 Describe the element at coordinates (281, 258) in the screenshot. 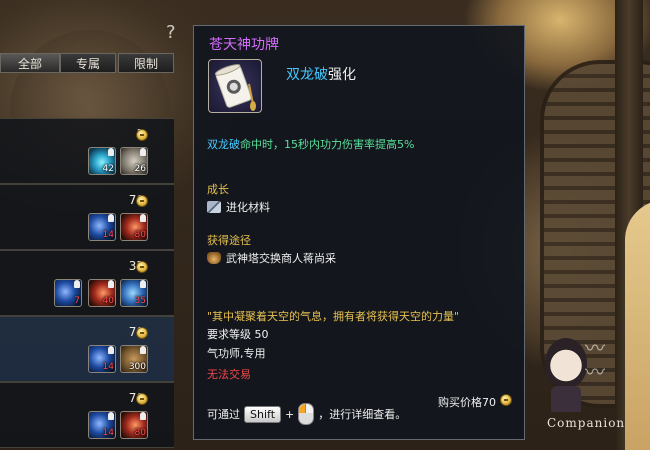

I see `obtain-text: 武神塔交换商人蒋尚采` at that location.